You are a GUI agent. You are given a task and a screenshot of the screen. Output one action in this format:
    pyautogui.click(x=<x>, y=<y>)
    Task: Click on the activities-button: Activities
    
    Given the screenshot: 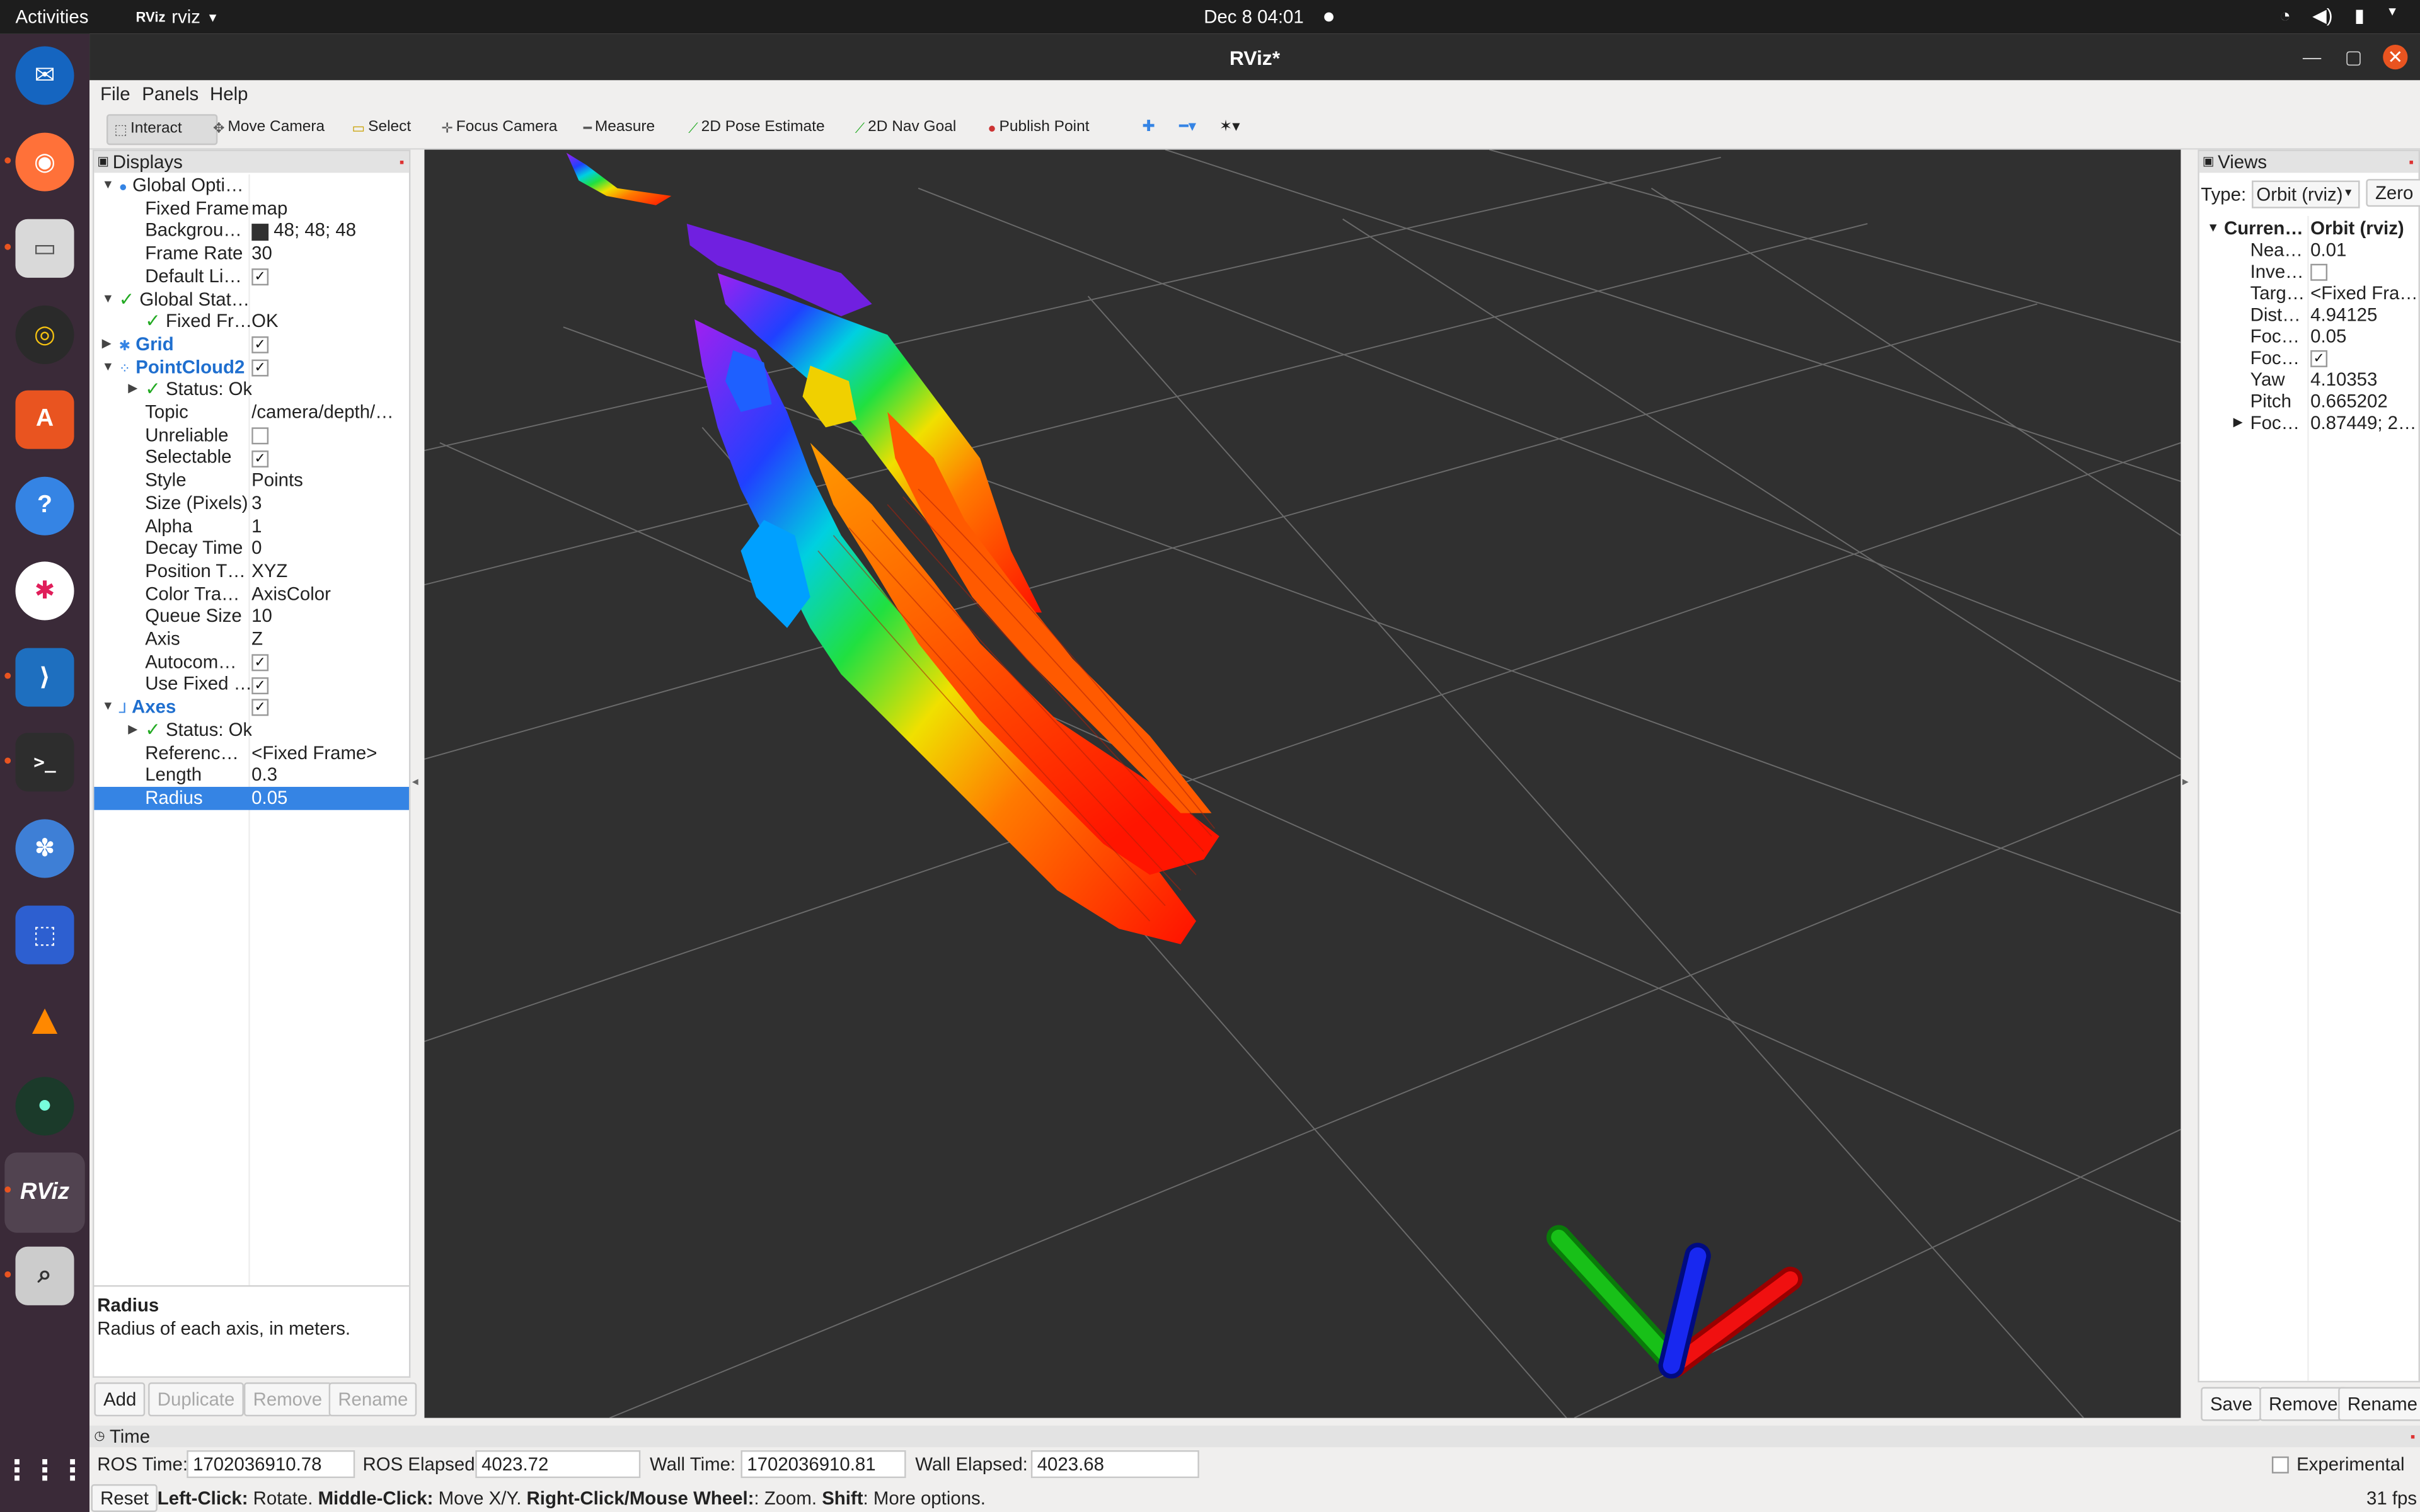 What is the action you would take?
    pyautogui.click(x=52, y=17)
    